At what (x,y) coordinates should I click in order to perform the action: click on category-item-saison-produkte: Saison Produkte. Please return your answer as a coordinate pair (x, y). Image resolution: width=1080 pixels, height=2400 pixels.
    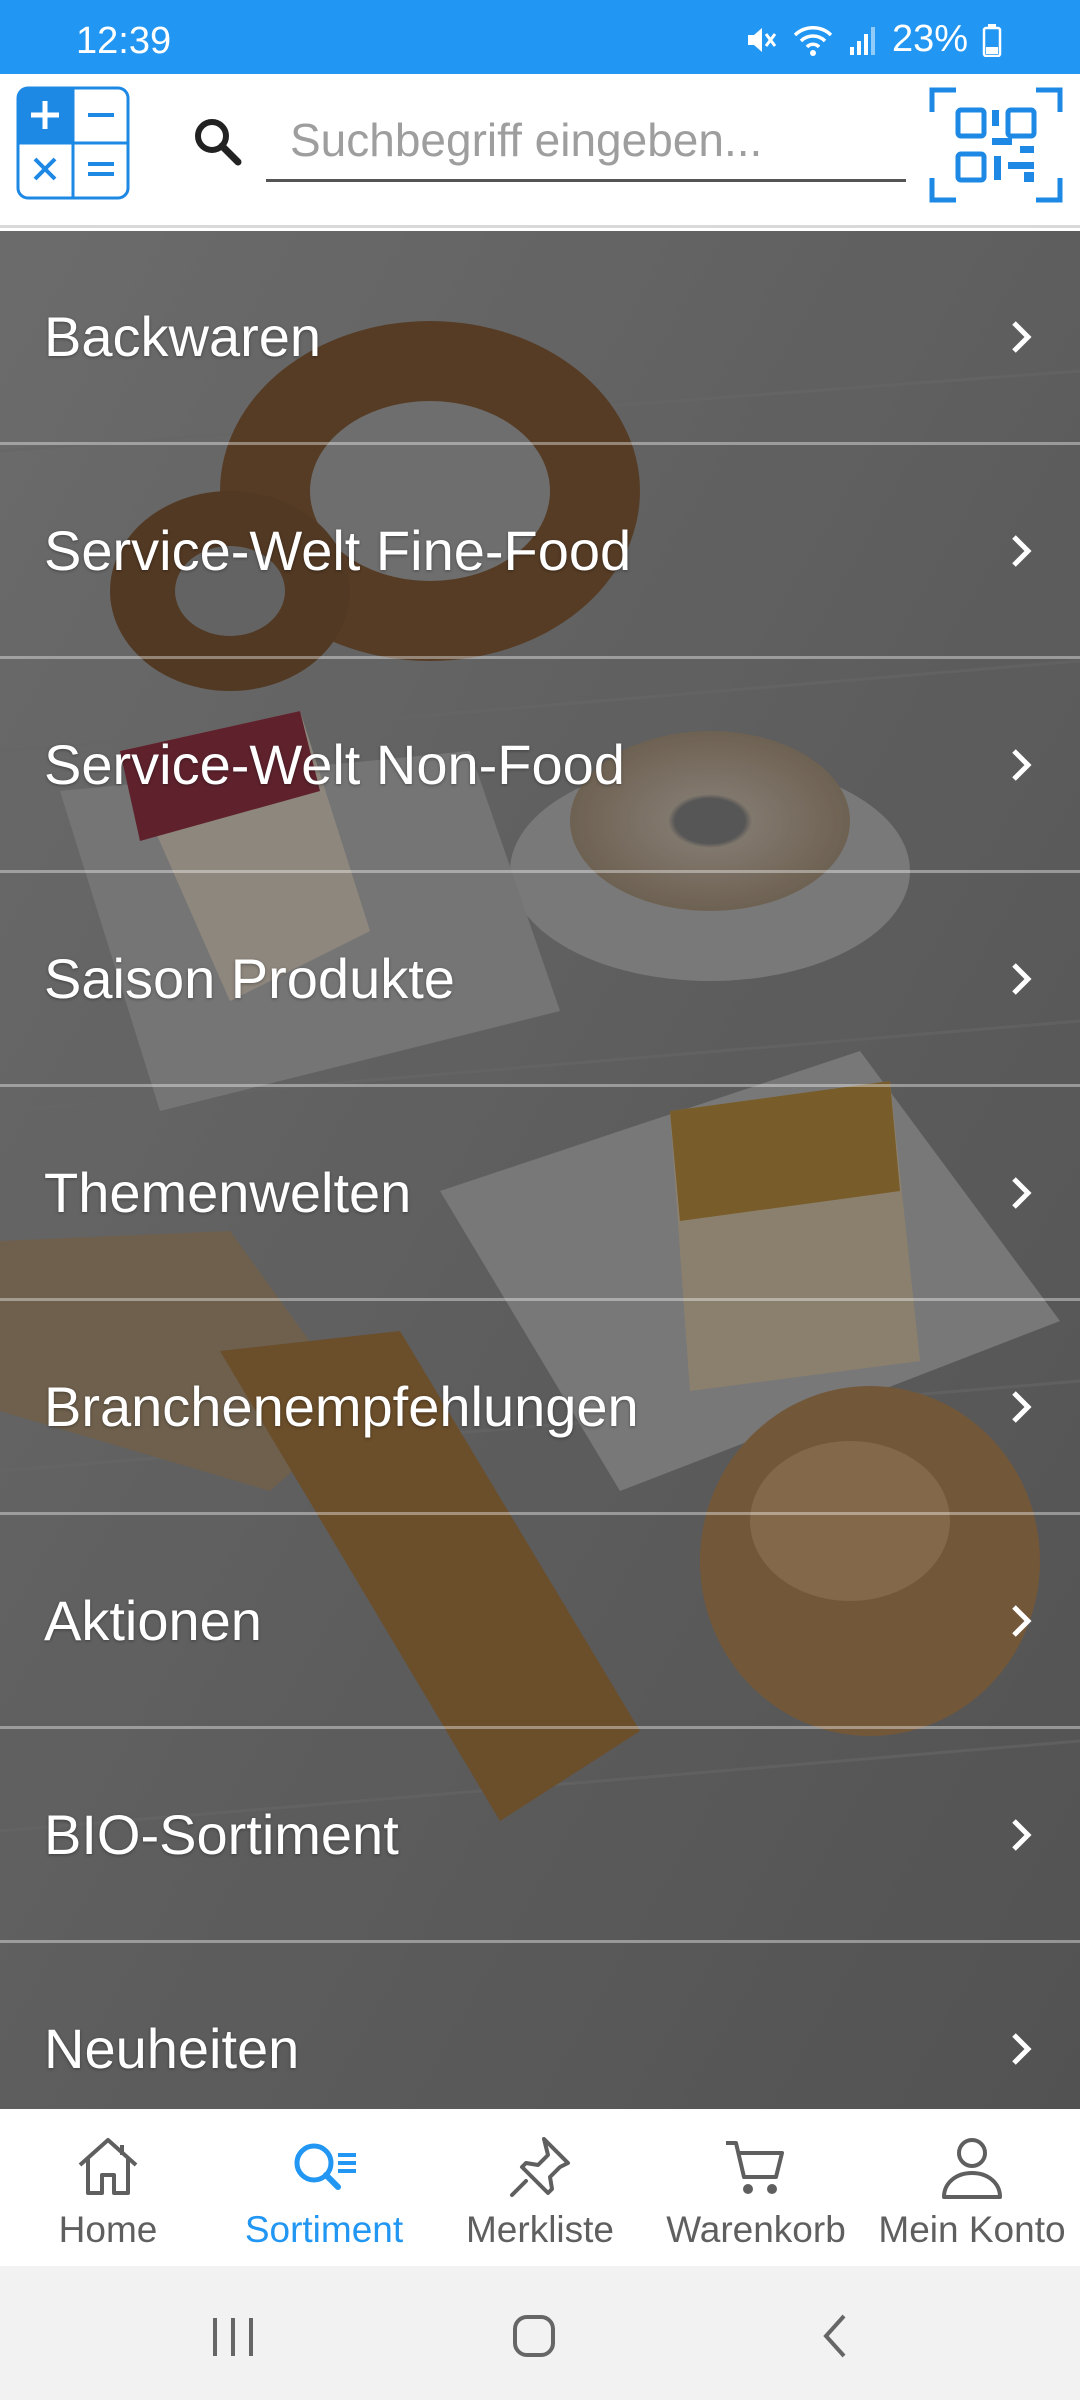
    Looking at the image, I should click on (540, 980).